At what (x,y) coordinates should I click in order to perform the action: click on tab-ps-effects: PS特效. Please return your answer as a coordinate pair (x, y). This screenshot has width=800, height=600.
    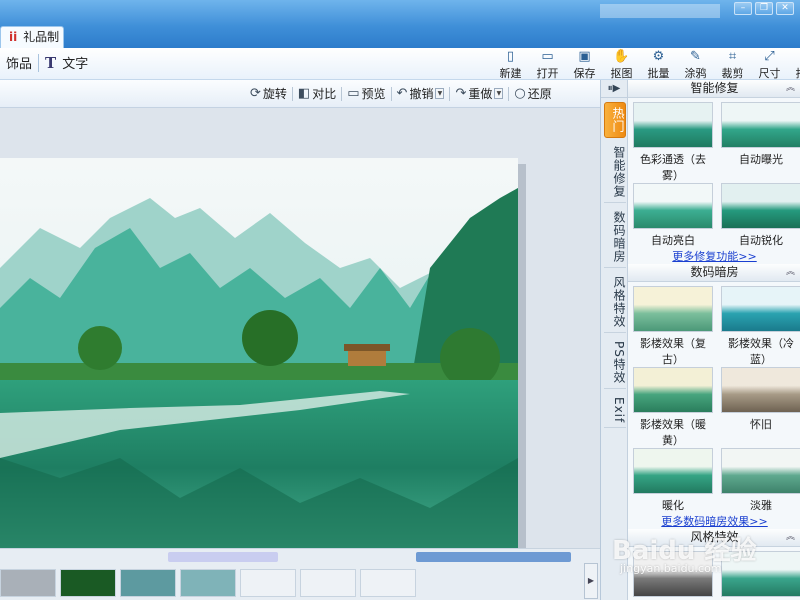
    Looking at the image, I should click on (615, 363).